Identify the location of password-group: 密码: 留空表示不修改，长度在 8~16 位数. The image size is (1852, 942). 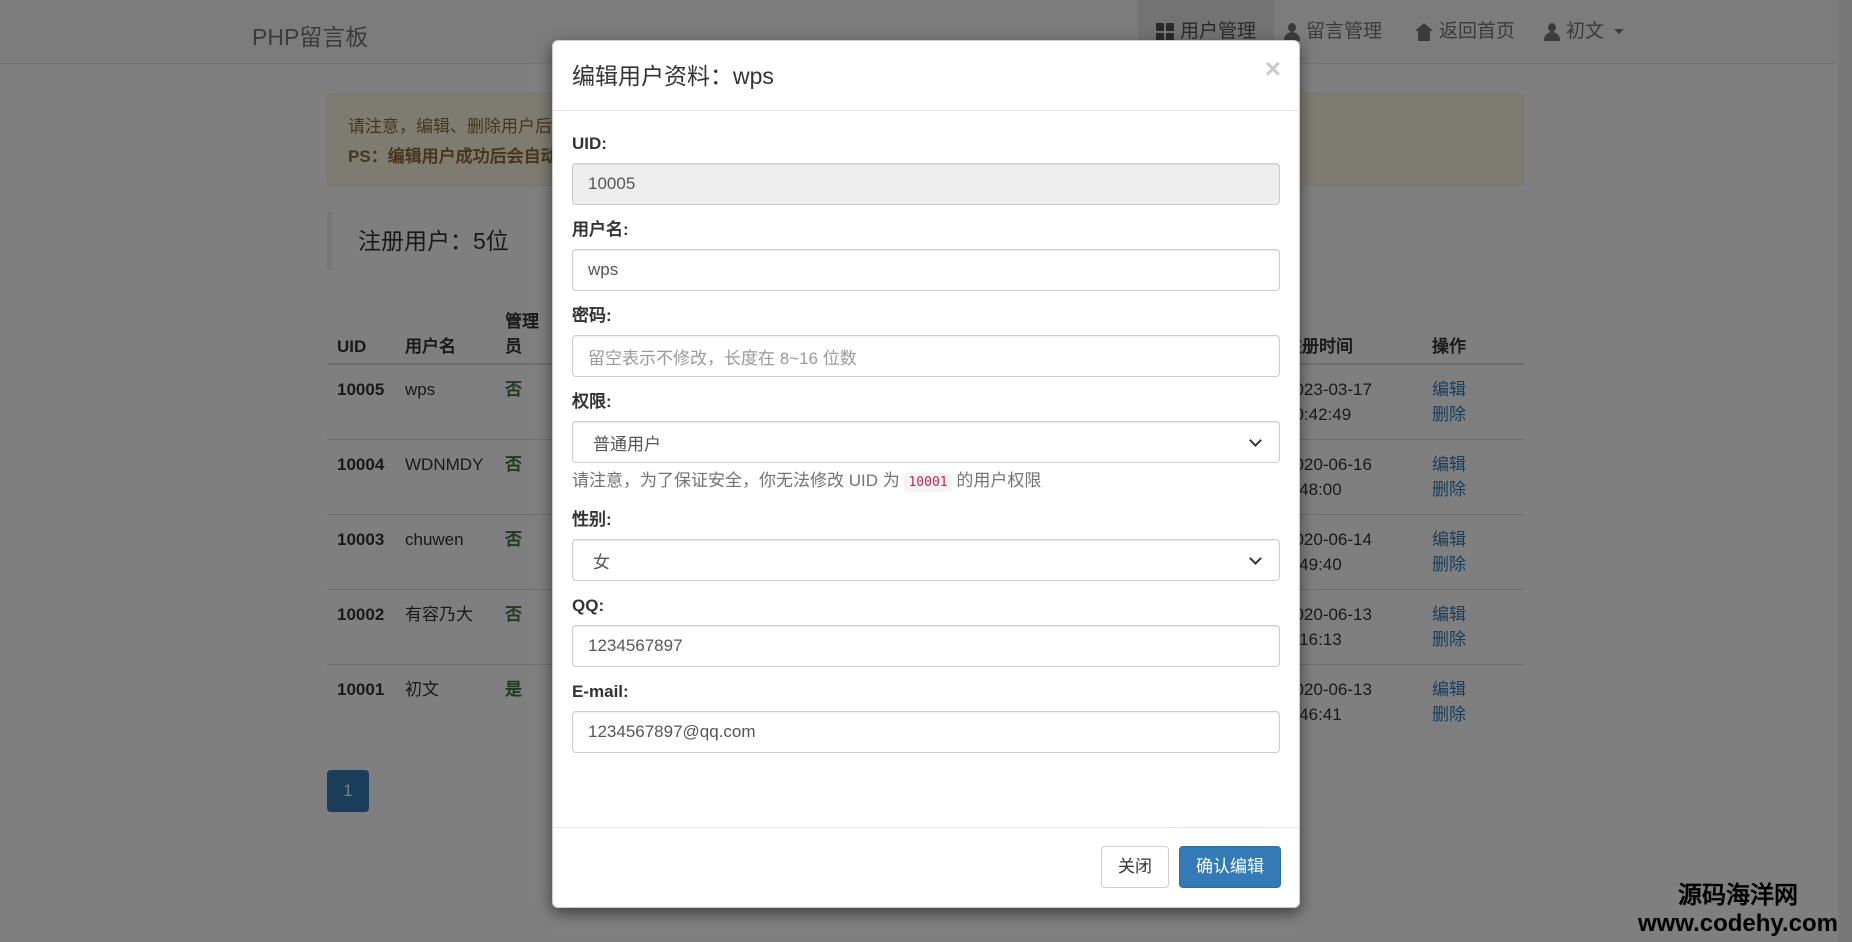
(926, 341).